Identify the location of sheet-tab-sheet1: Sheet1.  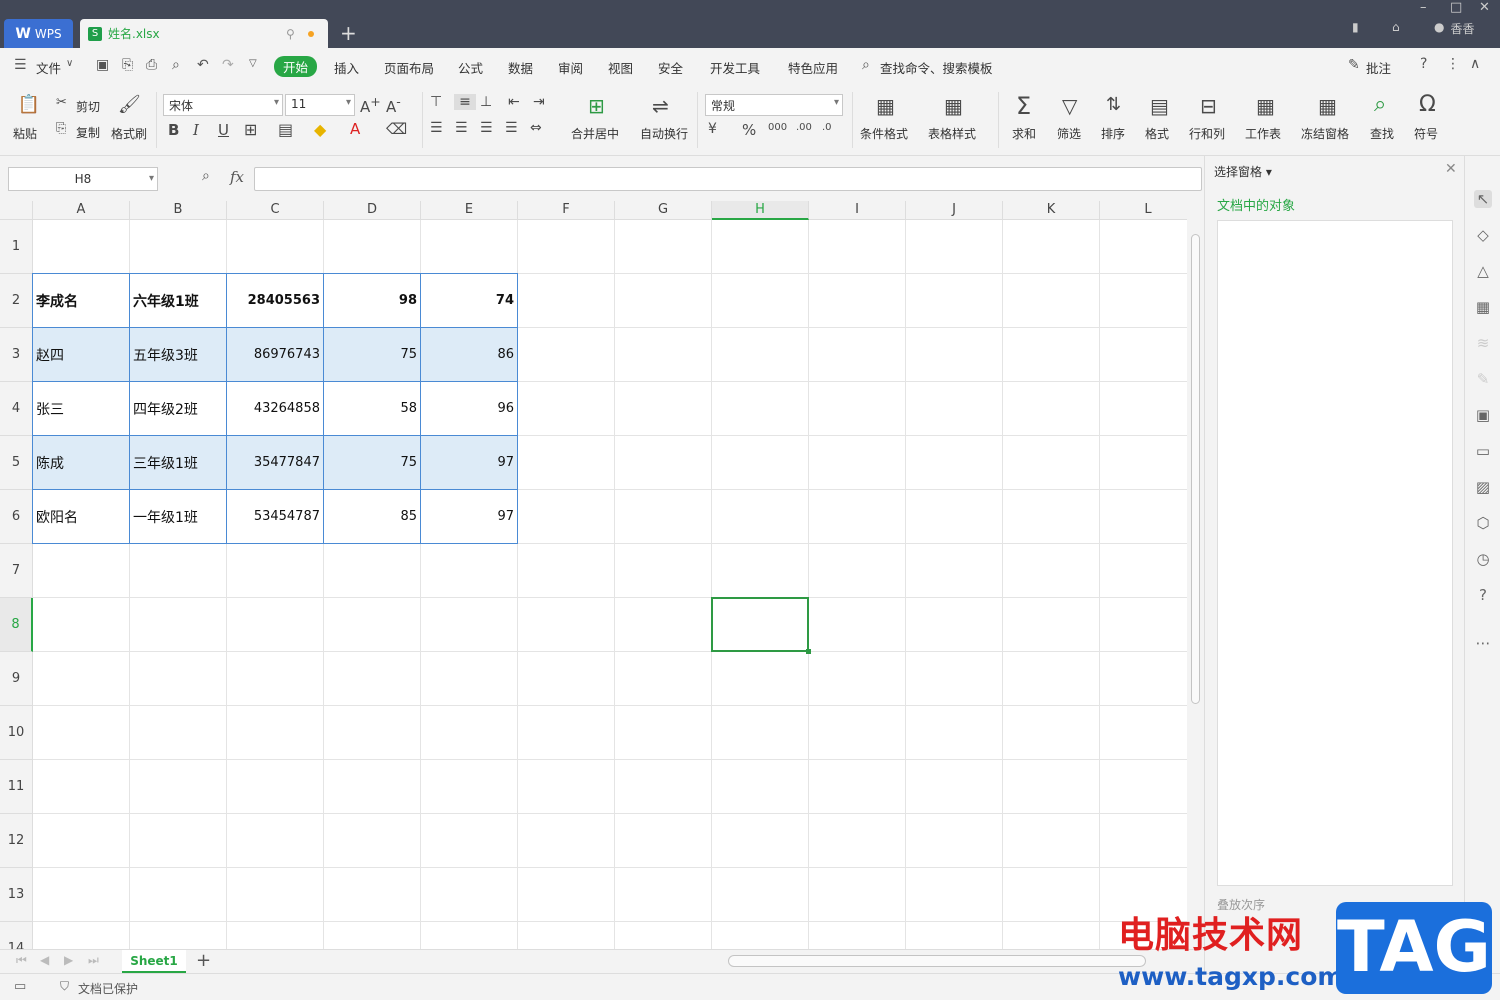
(154, 961).